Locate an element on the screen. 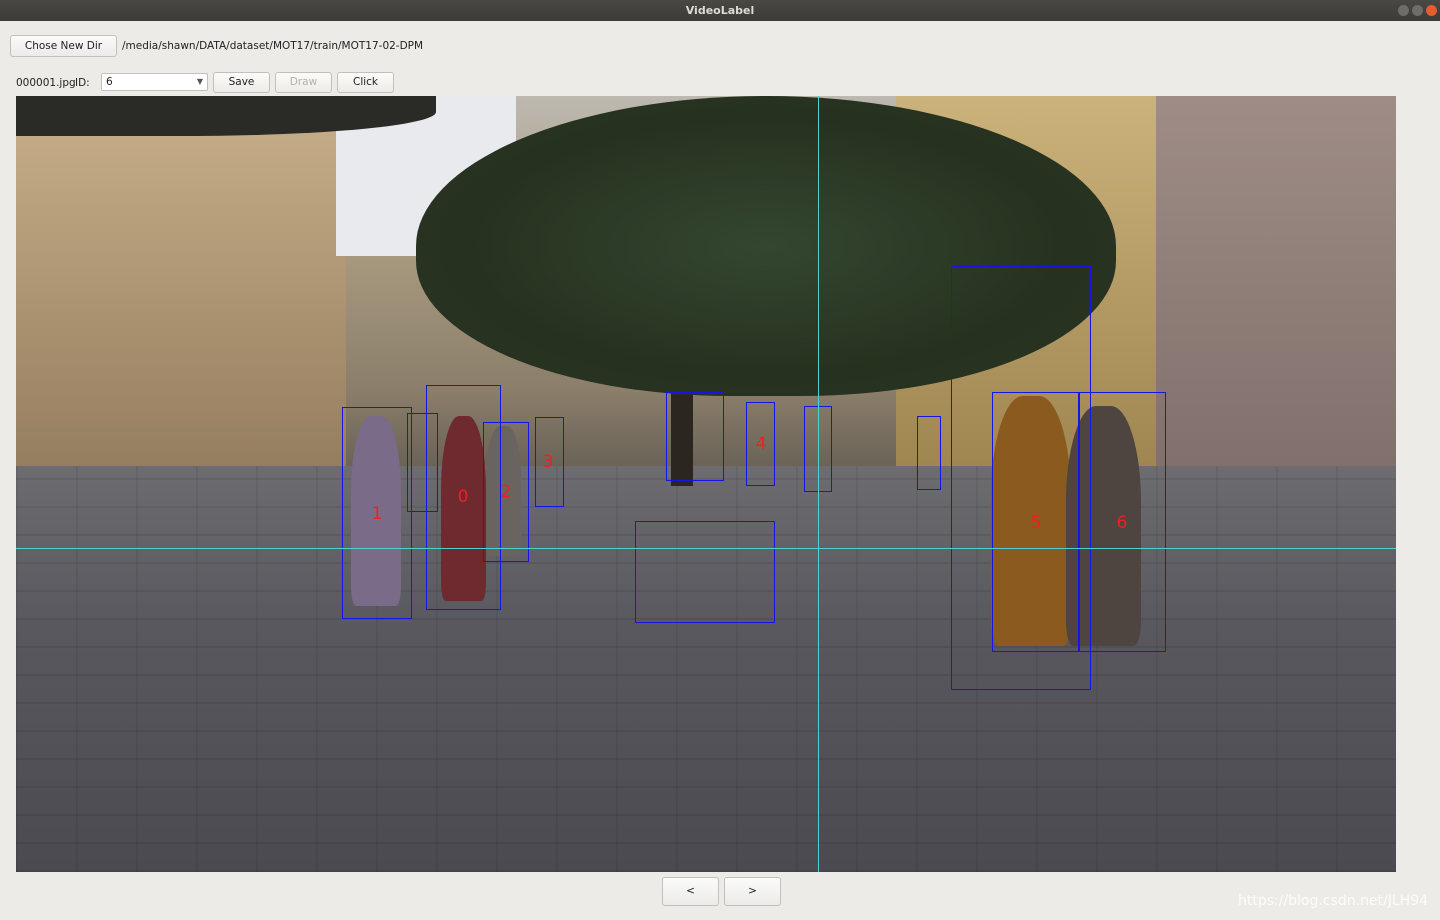 Image resolution: width=1440 pixels, height=920 pixels. crosshair-vertical is located at coordinates (818, 484).